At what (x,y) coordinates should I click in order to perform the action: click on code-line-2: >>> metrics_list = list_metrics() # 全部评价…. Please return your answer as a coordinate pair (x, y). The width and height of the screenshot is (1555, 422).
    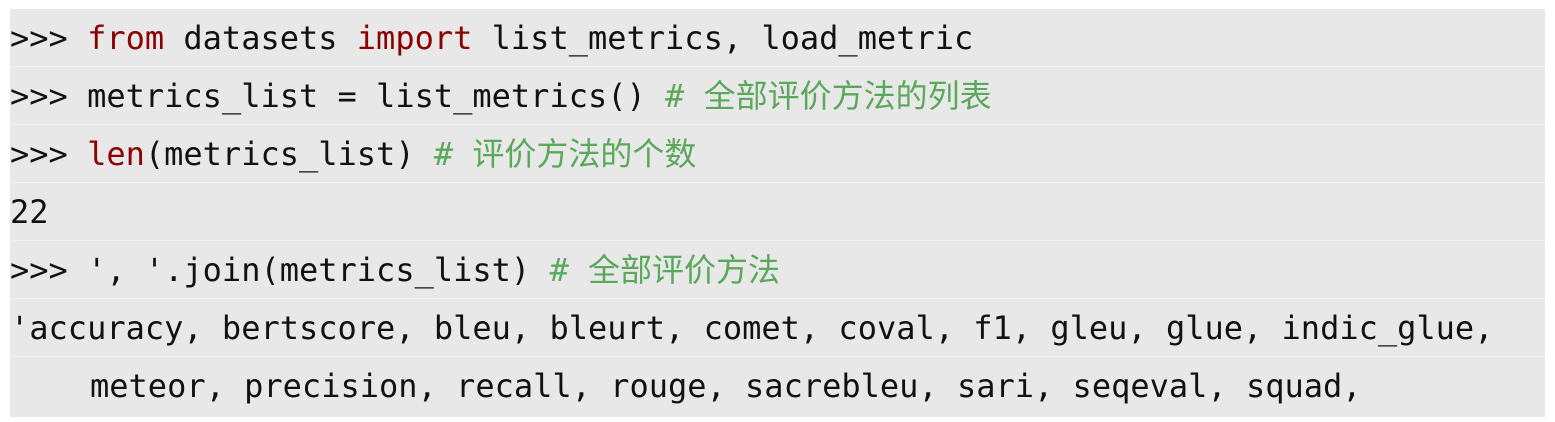
    Looking at the image, I should click on (777, 96).